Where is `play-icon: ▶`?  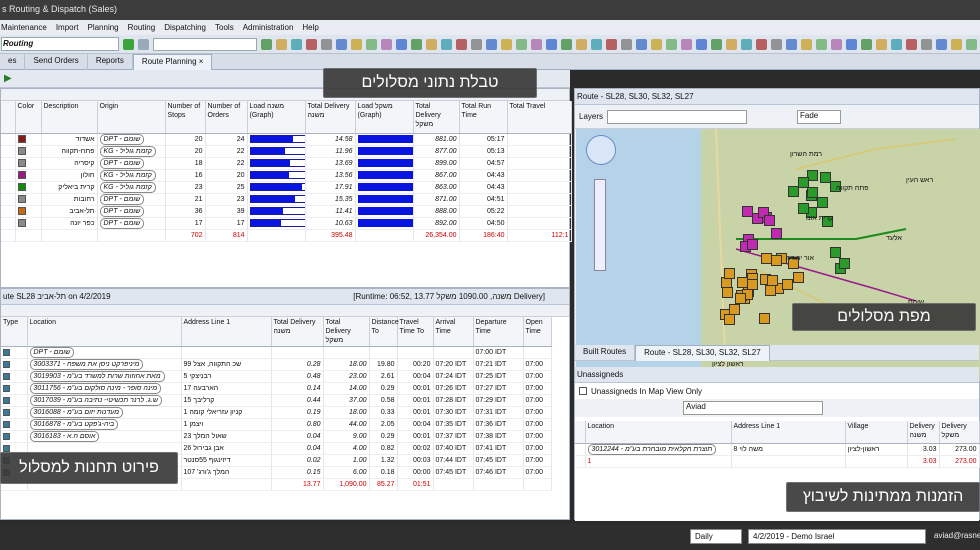 play-icon: ▶ is located at coordinates (8, 78).